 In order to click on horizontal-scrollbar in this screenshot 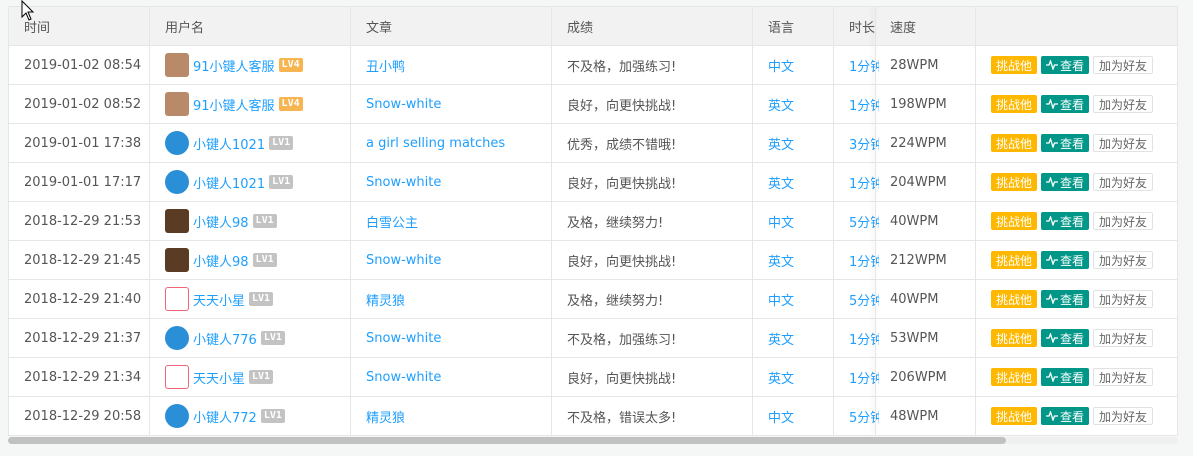, I will do `click(593, 440)`.